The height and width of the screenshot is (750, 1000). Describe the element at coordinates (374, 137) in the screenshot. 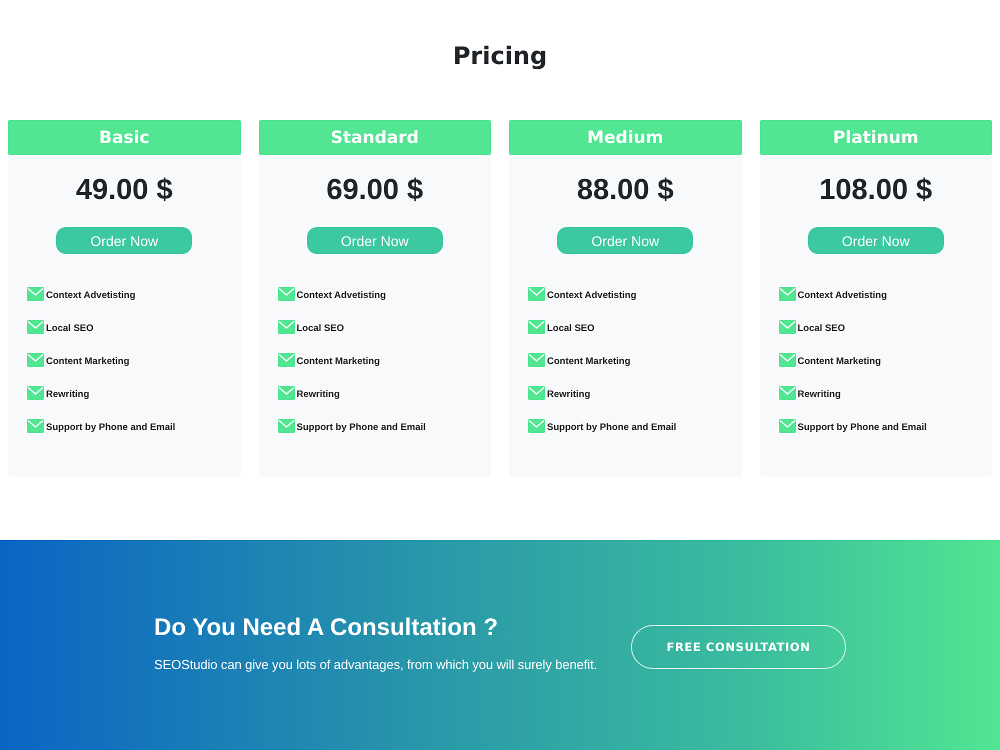

I see `plan-name: Standard` at that location.